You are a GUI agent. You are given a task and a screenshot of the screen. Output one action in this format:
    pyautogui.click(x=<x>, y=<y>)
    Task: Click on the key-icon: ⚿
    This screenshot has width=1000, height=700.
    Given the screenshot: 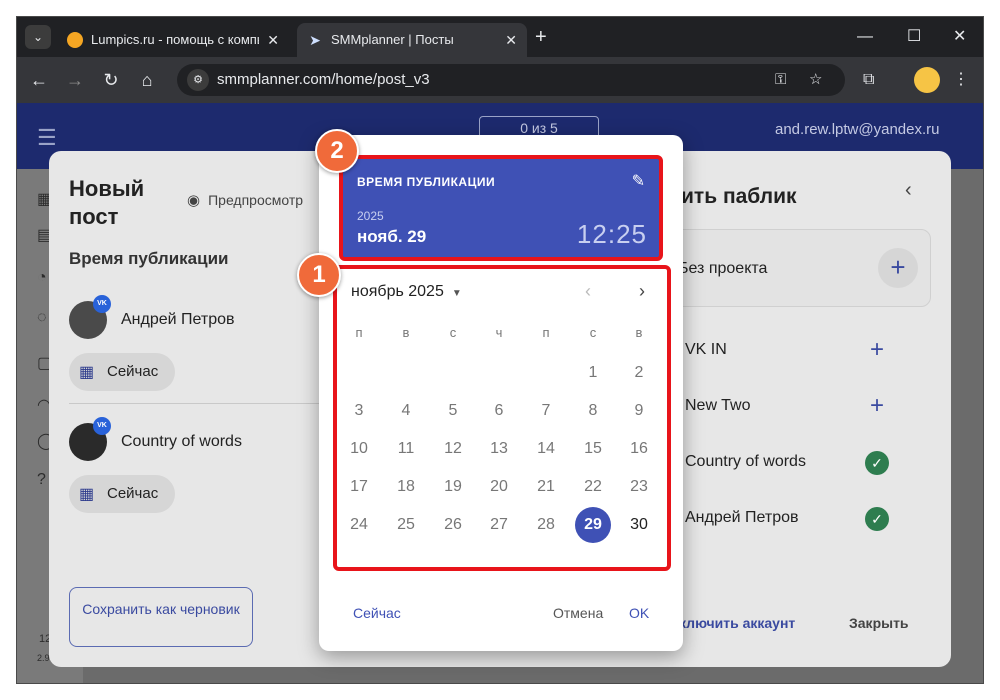 What is the action you would take?
    pyautogui.click(x=780, y=80)
    